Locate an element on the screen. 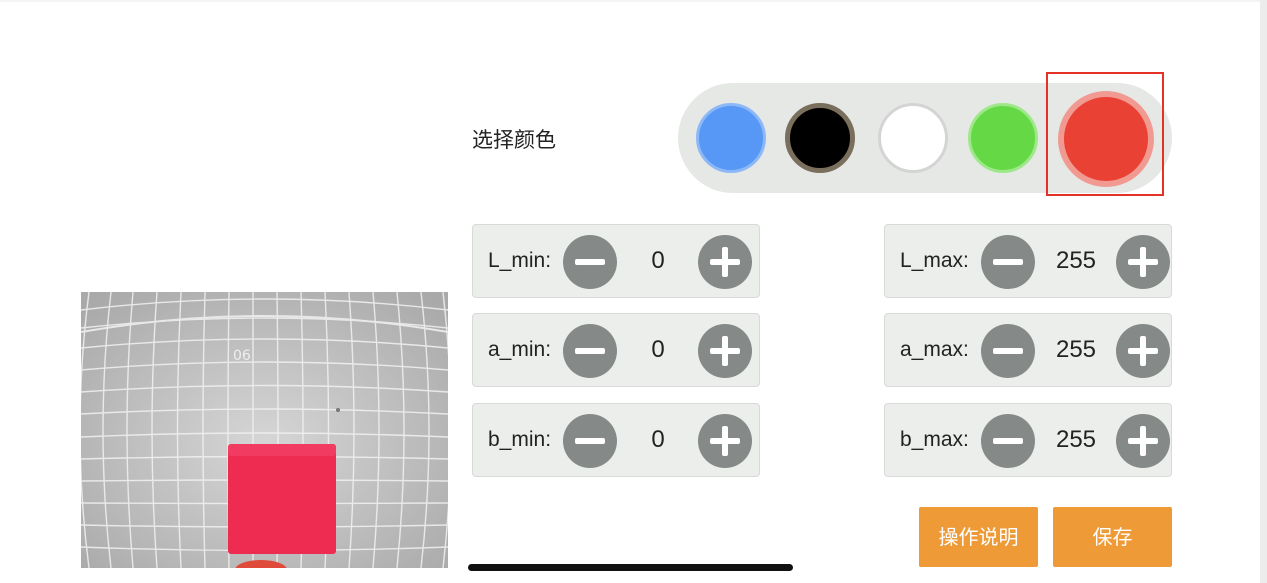 Image resolution: width=1267 pixels, height=583 pixels. color-swatch-red is located at coordinates (1106, 139).